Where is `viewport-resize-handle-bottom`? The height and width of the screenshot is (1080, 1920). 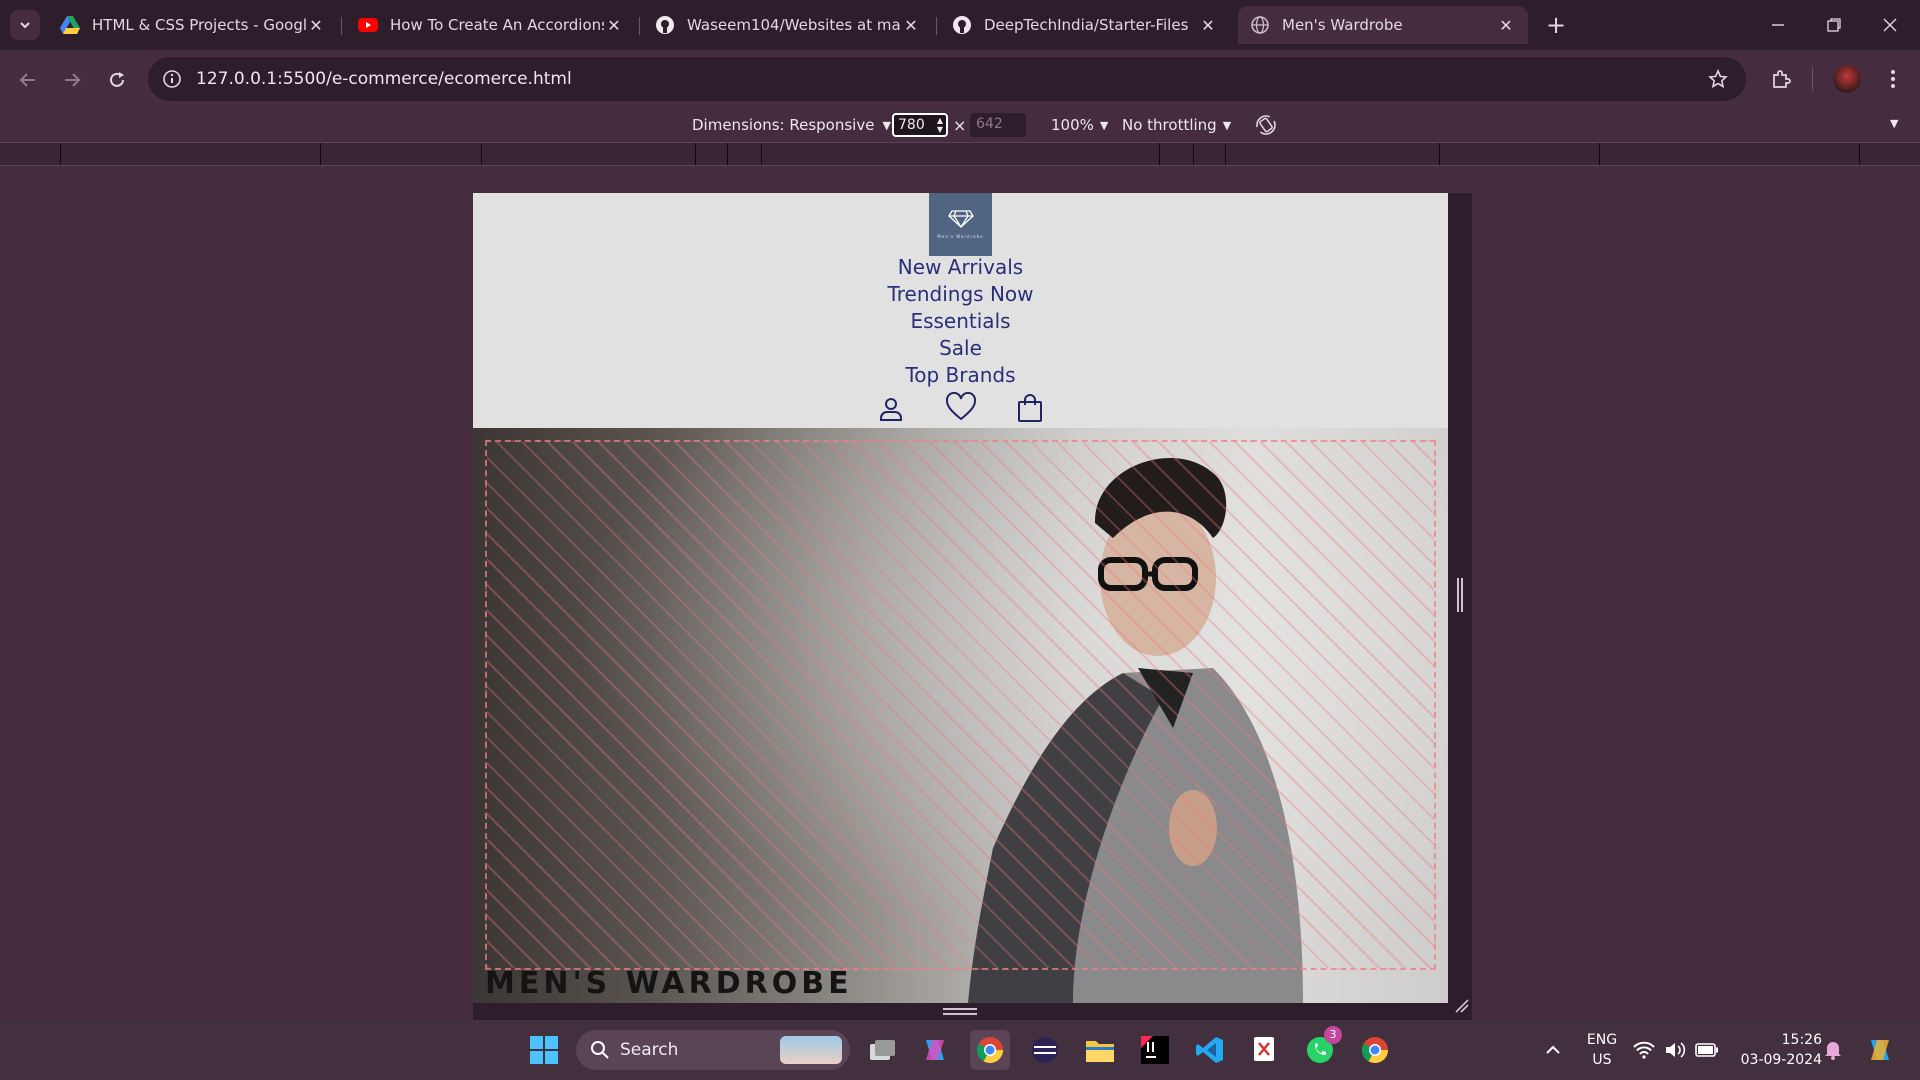
viewport-resize-handle-bottom is located at coordinates (960, 1011).